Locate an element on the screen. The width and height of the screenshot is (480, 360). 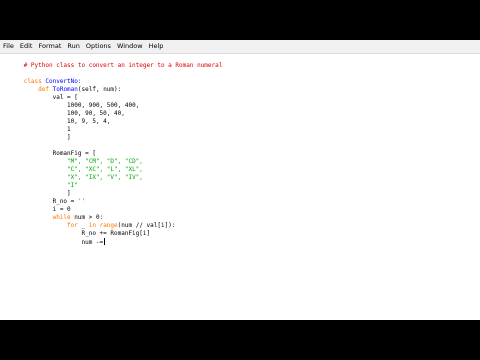
code-line-rf-close: ] is located at coordinates (36, 189).